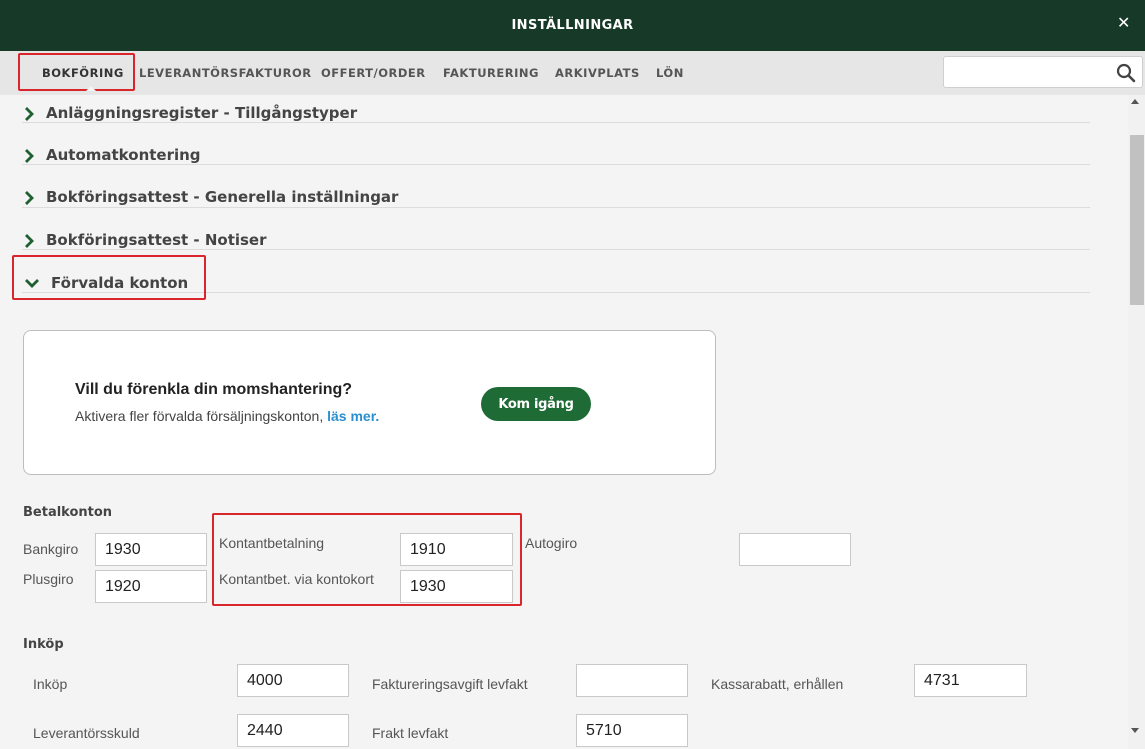  What do you see at coordinates (123, 155) in the screenshot?
I see `accordion-label: Automatkontering` at bounding box center [123, 155].